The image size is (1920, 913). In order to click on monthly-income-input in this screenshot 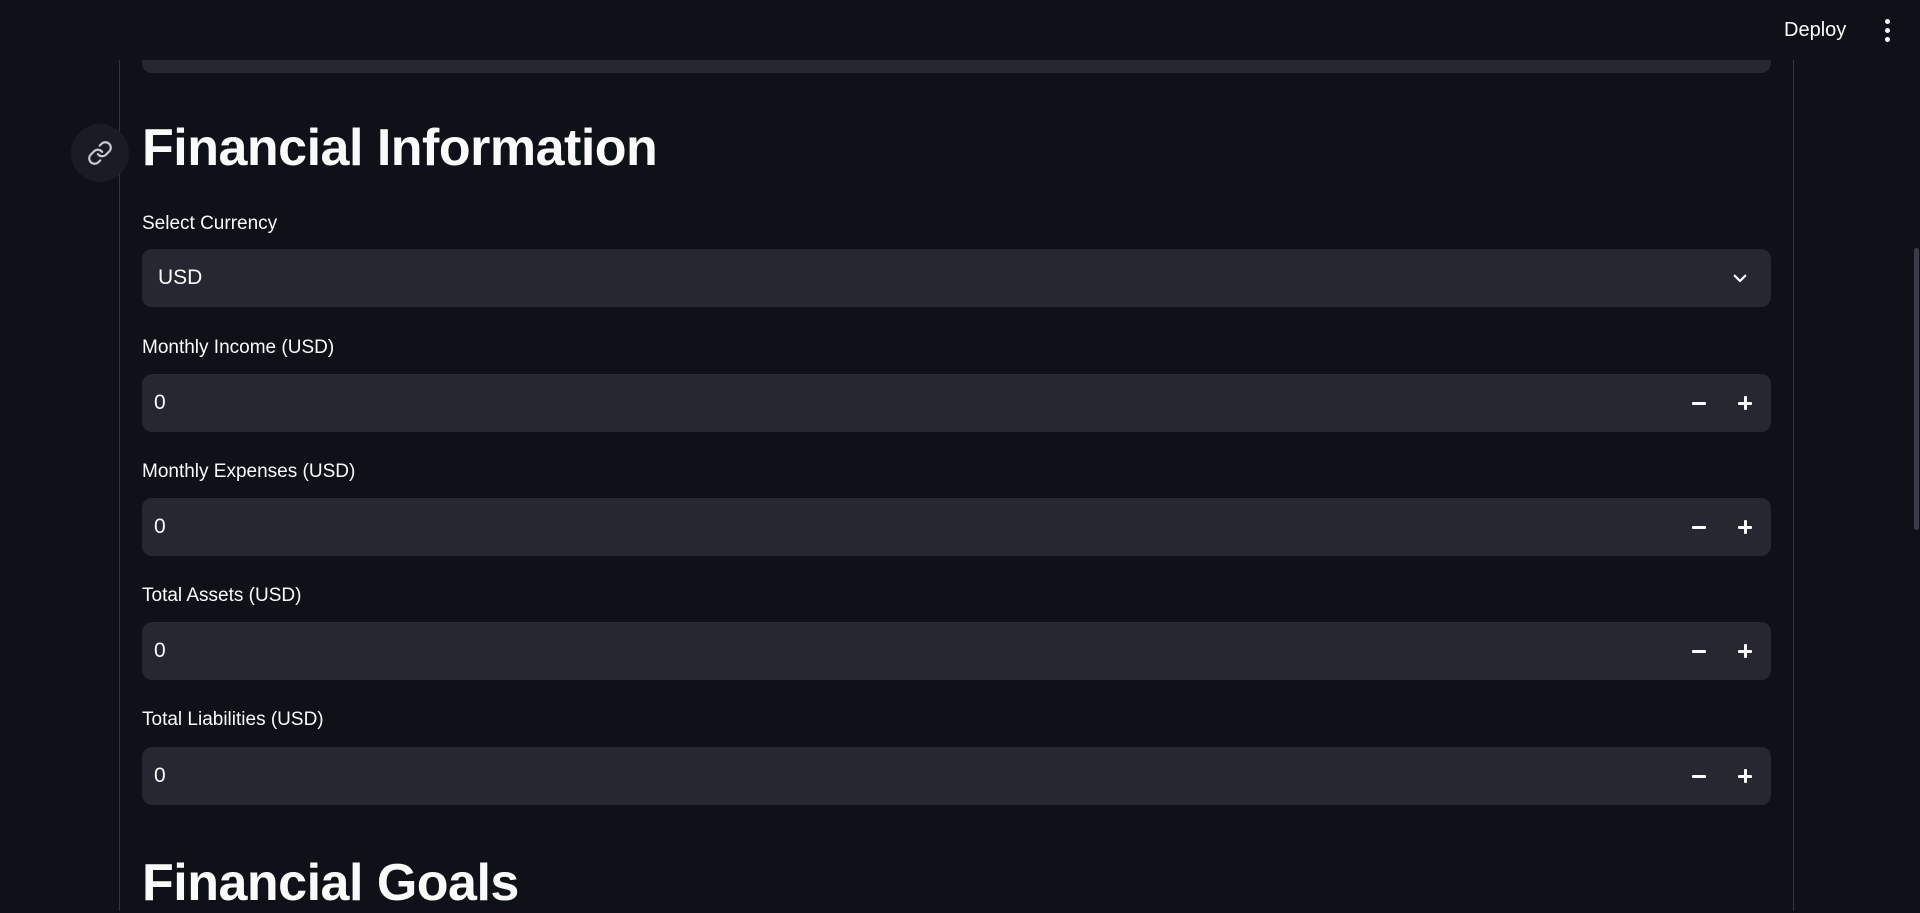, I will do `click(904, 403)`.